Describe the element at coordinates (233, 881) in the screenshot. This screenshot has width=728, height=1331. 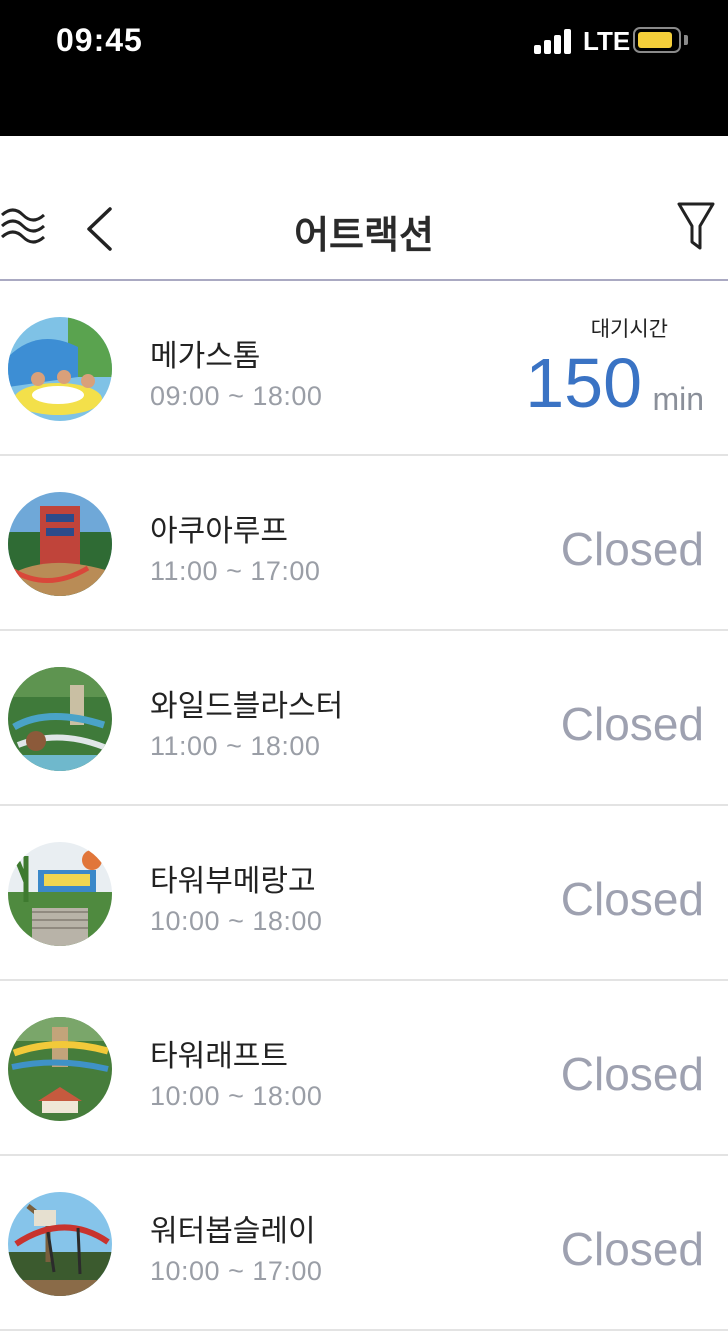
I see `attraction-name: 타워부메랑고` at that location.